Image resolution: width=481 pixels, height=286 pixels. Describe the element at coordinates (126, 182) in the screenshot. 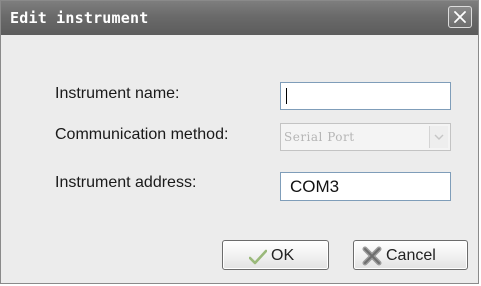

I see `instrument-address-label: Instrument address:` at that location.